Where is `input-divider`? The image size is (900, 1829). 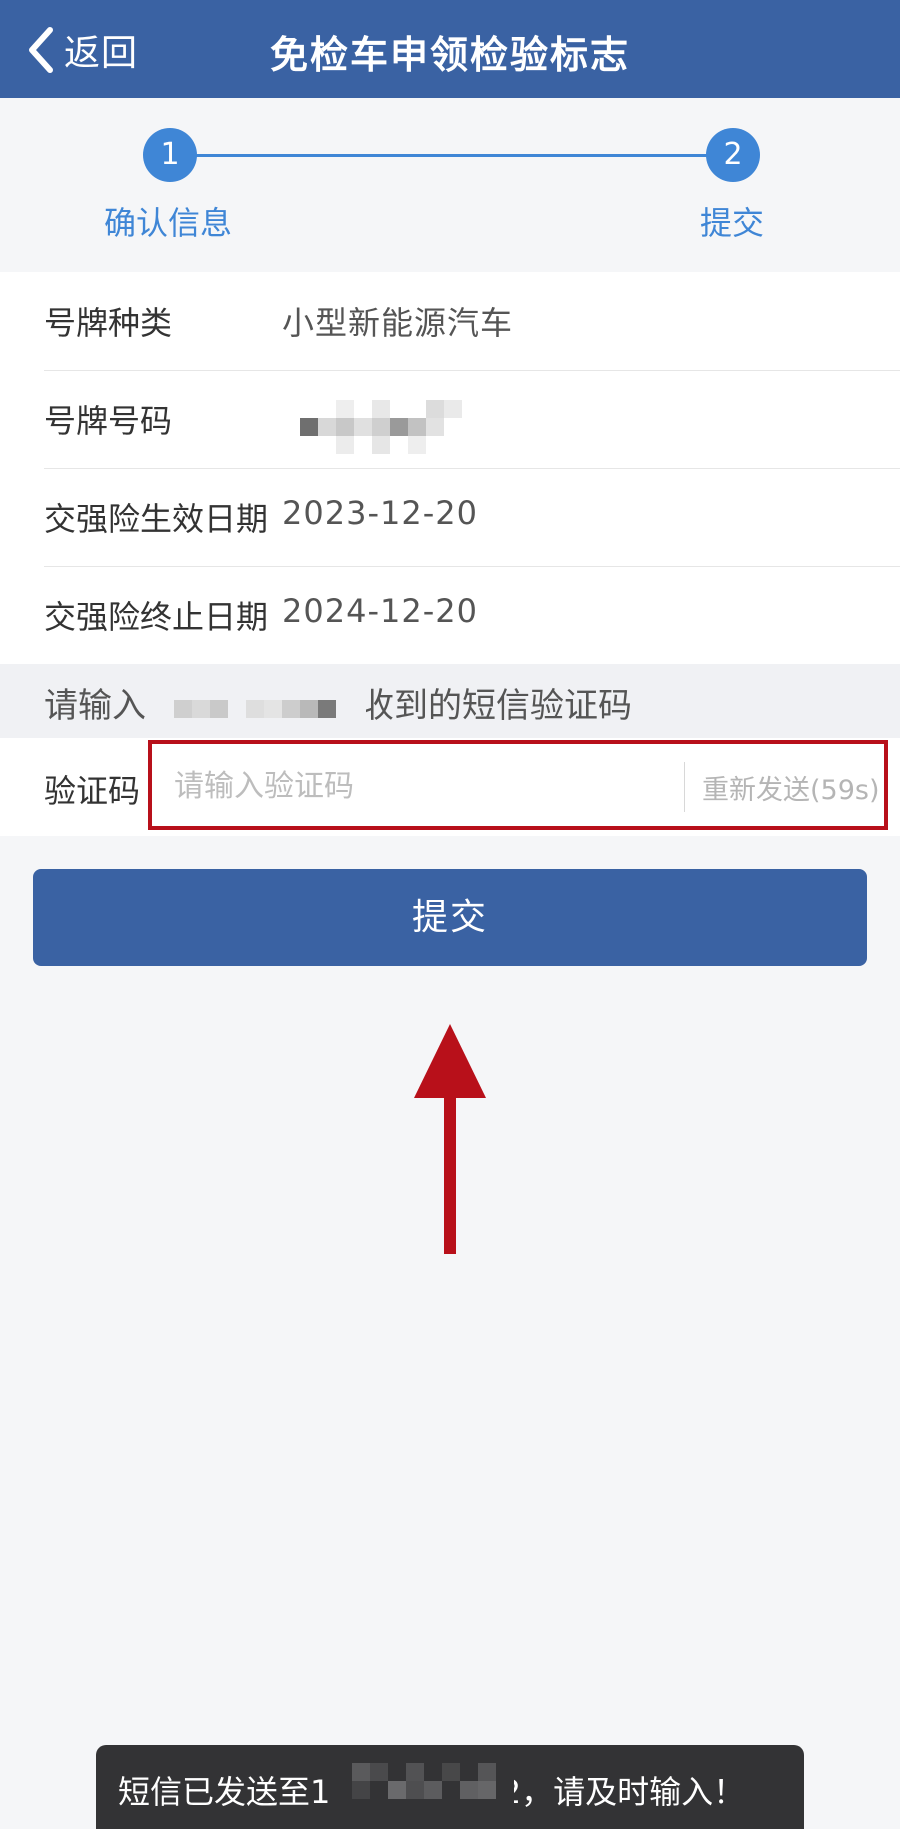
input-divider is located at coordinates (684, 787).